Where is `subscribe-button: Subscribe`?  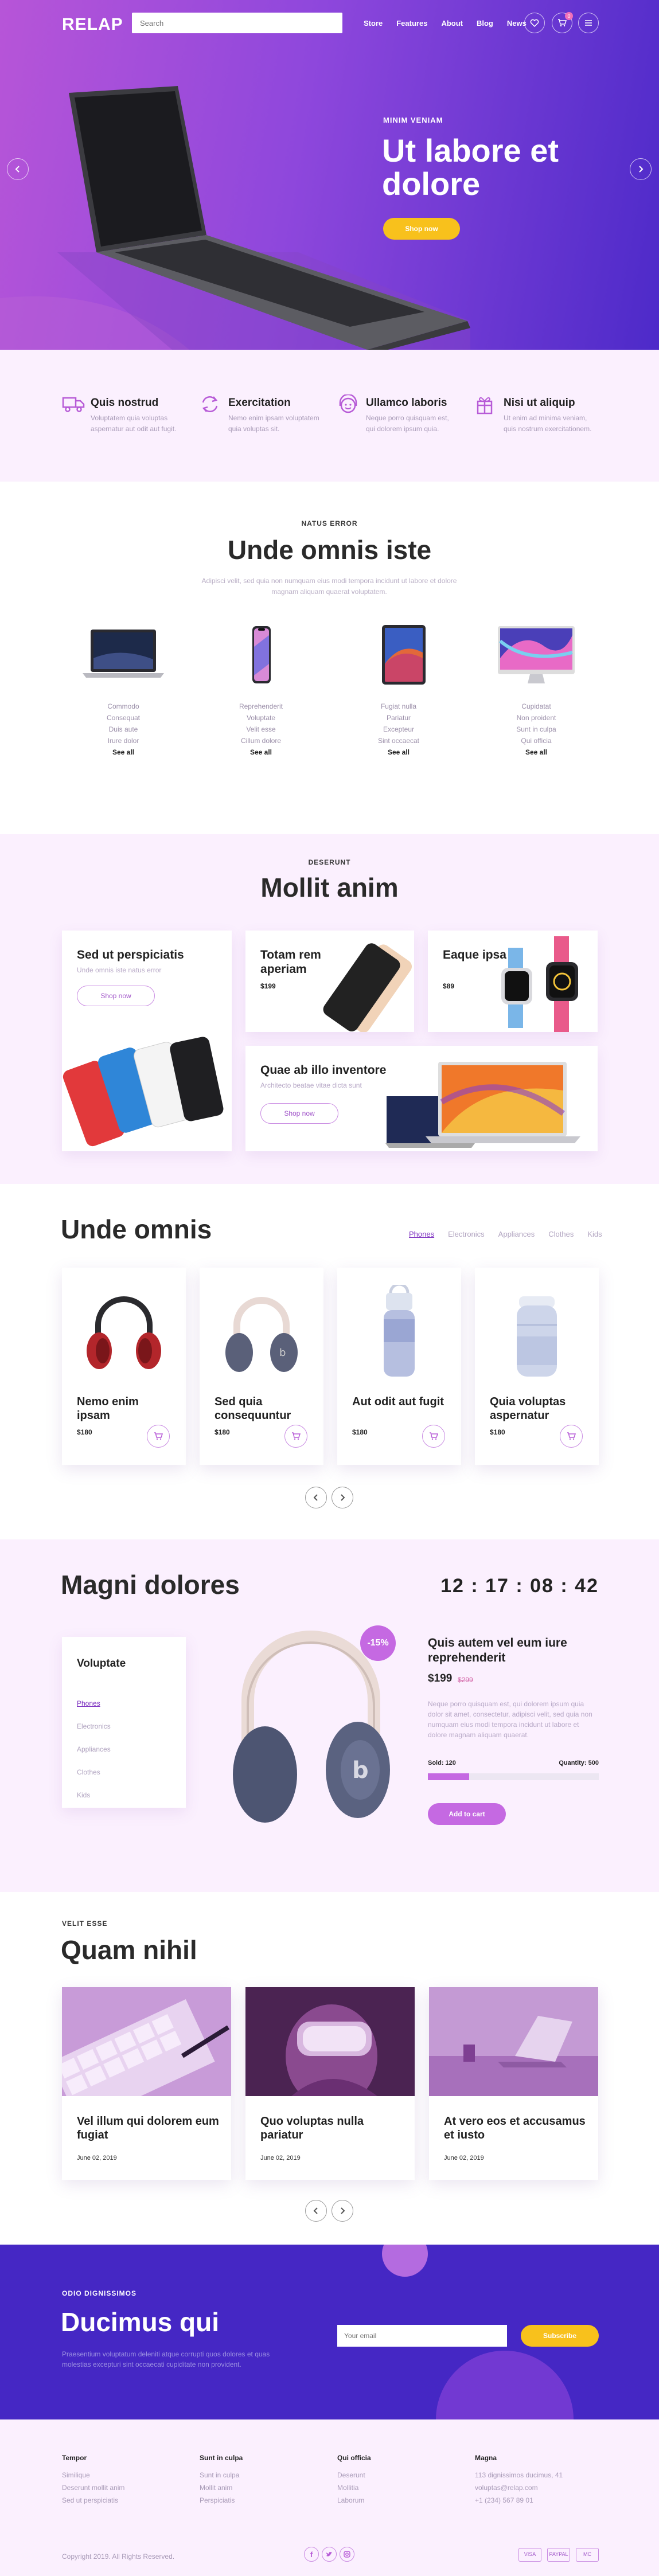 subscribe-button: Subscribe is located at coordinates (560, 2336).